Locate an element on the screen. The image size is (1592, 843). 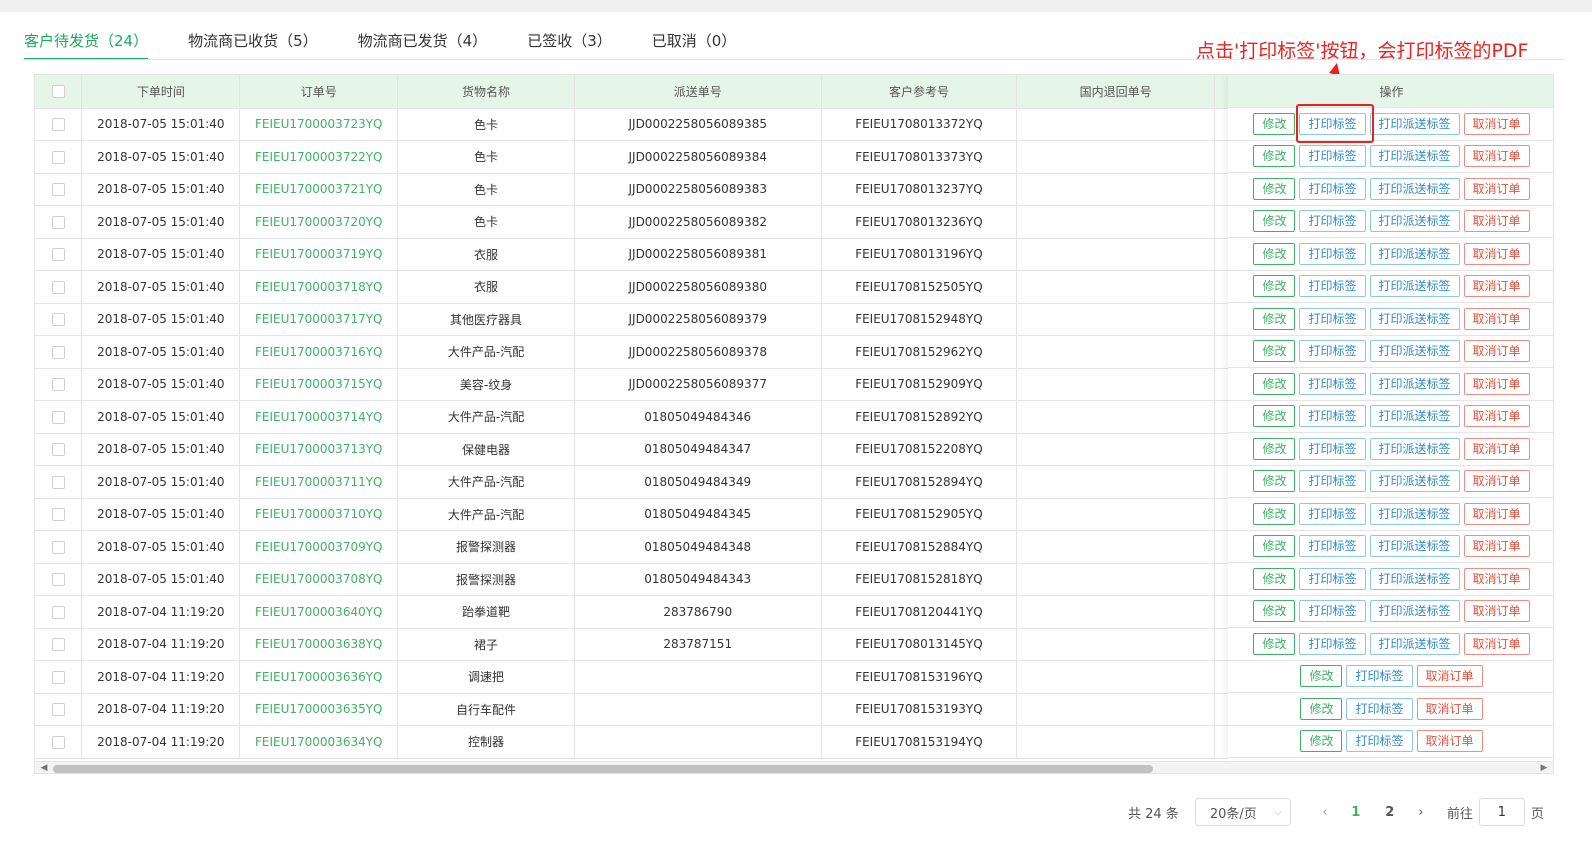
cell-order-no: FEIEU1700003721YQ is located at coordinates (319, 189).